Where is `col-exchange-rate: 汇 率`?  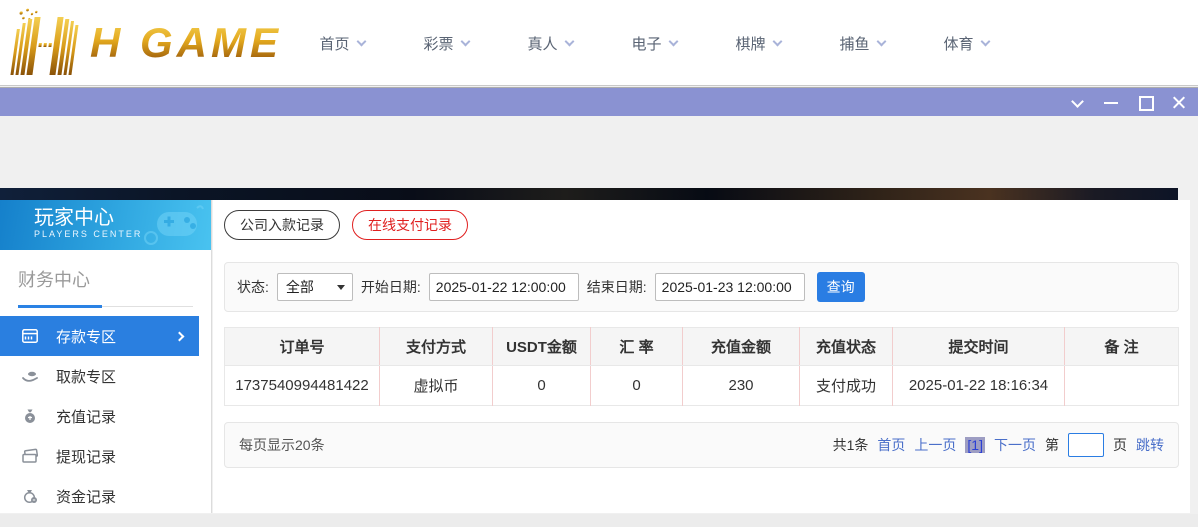
col-exchange-rate: 汇 率 is located at coordinates (636, 346).